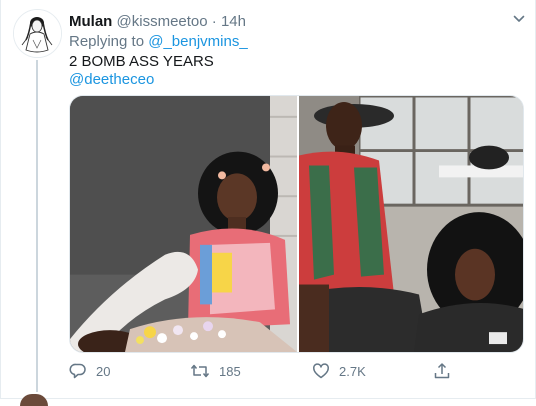 This screenshot has height=406, width=536. I want to click on reply-icon, so click(77, 371).